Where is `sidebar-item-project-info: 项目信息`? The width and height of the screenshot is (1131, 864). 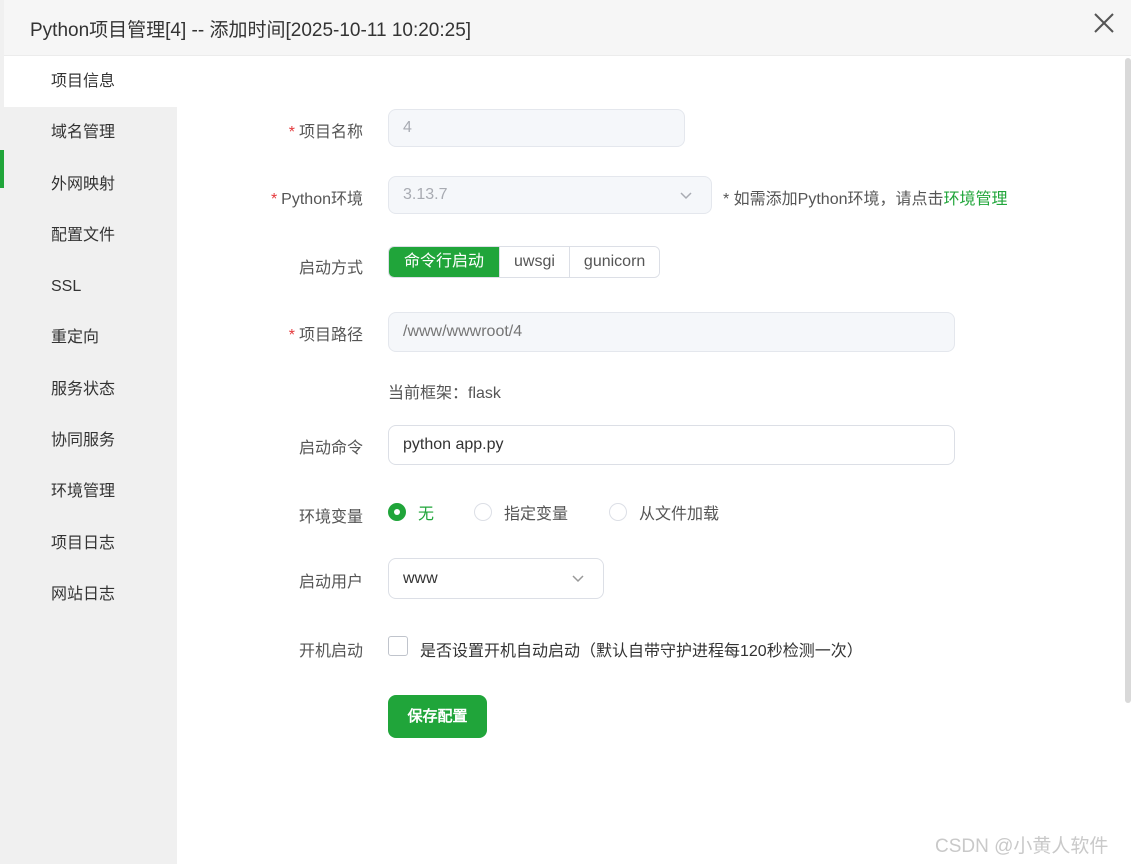
sidebar-item-project-info: 项目信息 is located at coordinates (90, 82).